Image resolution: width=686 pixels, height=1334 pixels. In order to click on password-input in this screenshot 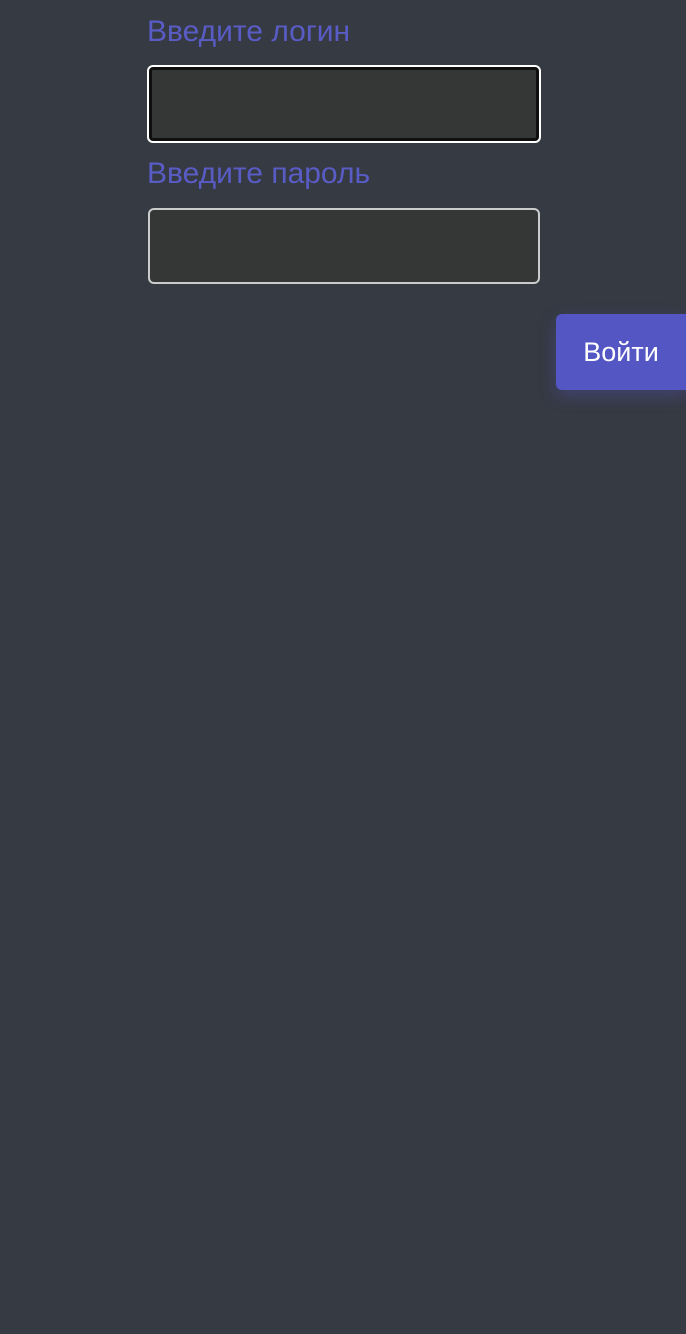, I will do `click(344, 246)`.